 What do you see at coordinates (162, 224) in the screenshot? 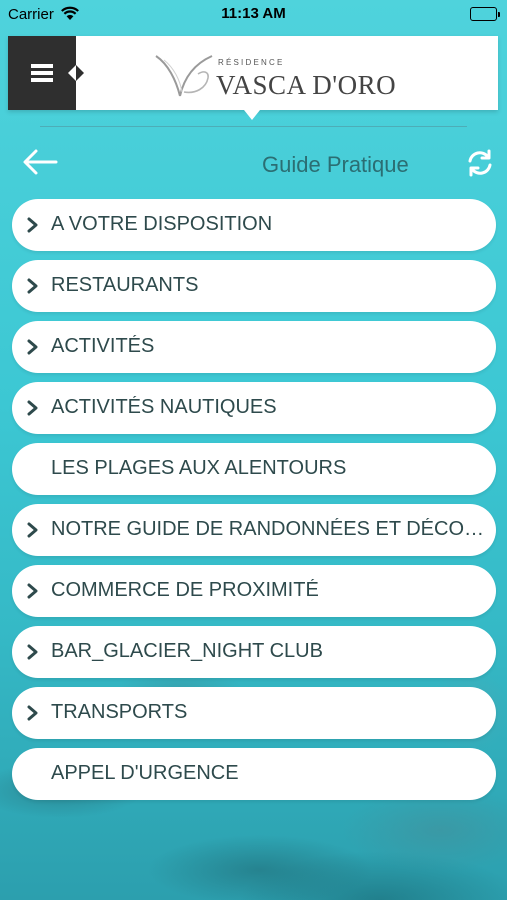
I see `list-item-label: A VOTRE DISPOSITION` at bounding box center [162, 224].